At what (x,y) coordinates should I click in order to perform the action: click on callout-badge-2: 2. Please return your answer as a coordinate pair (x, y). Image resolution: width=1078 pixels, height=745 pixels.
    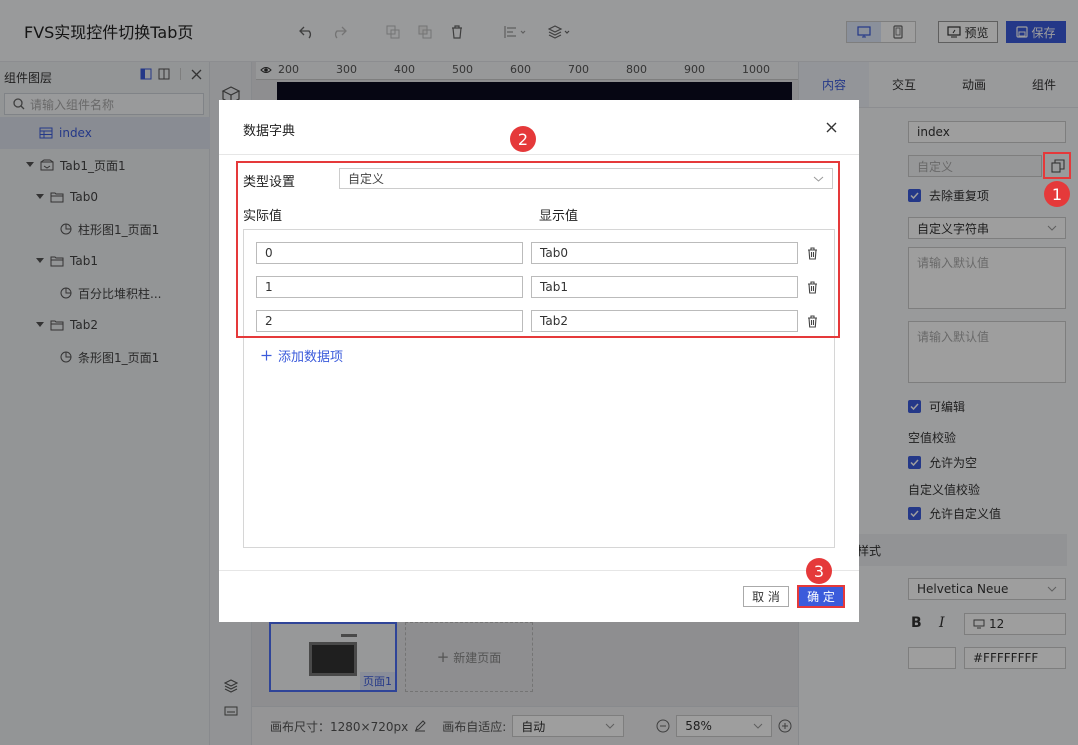
    Looking at the image, I should click on (523, 139).